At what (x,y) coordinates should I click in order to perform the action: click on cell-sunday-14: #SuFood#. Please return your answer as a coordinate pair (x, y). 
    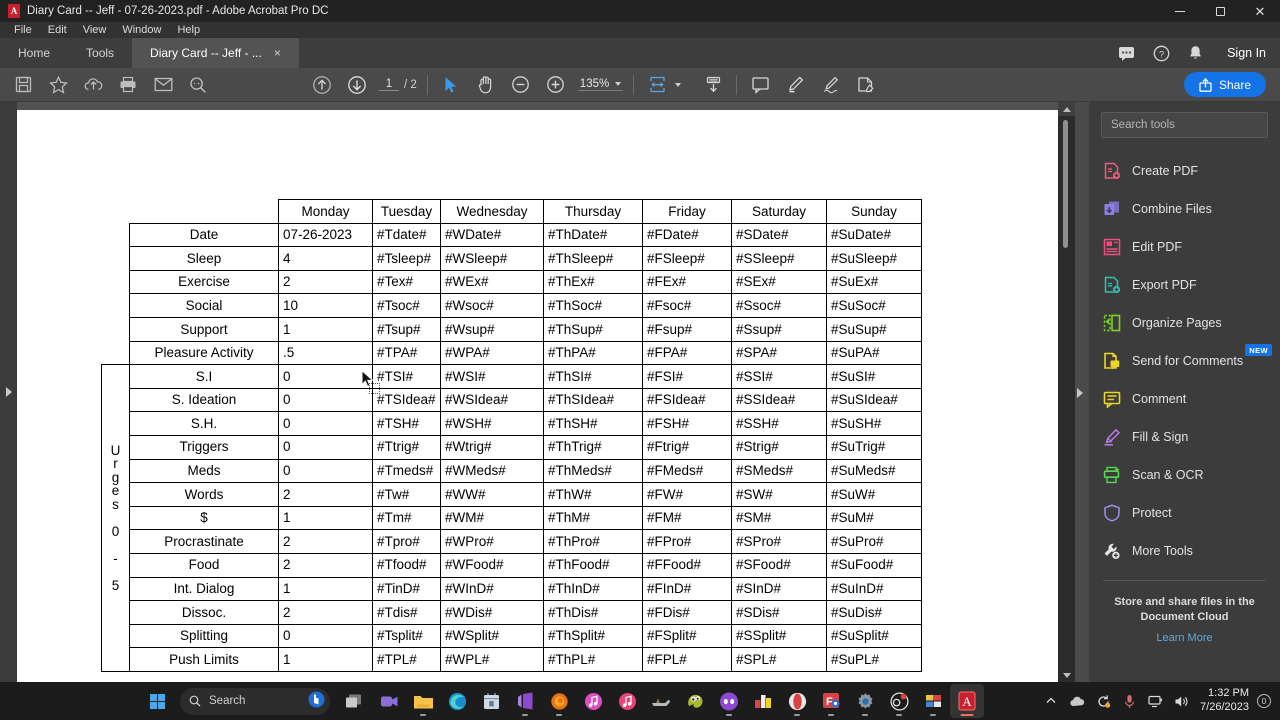
    Looking at the image, I should click on (874, 565).